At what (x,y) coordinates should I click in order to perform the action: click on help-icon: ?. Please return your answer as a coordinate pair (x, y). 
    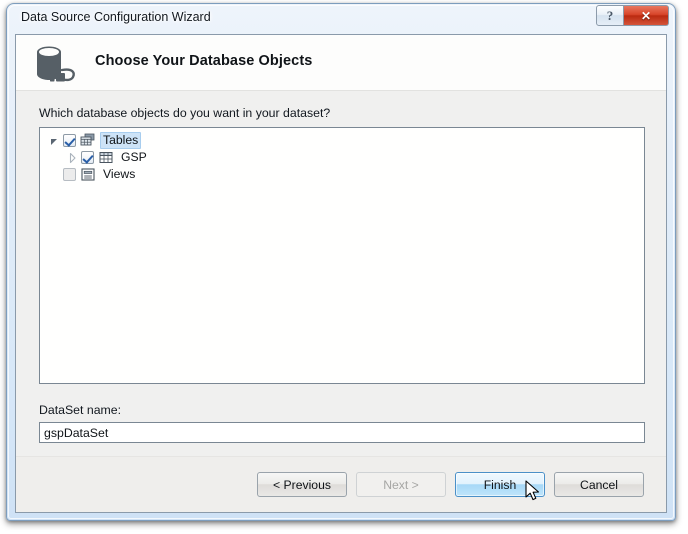
    Looking at the image, I should click on (610, 15).